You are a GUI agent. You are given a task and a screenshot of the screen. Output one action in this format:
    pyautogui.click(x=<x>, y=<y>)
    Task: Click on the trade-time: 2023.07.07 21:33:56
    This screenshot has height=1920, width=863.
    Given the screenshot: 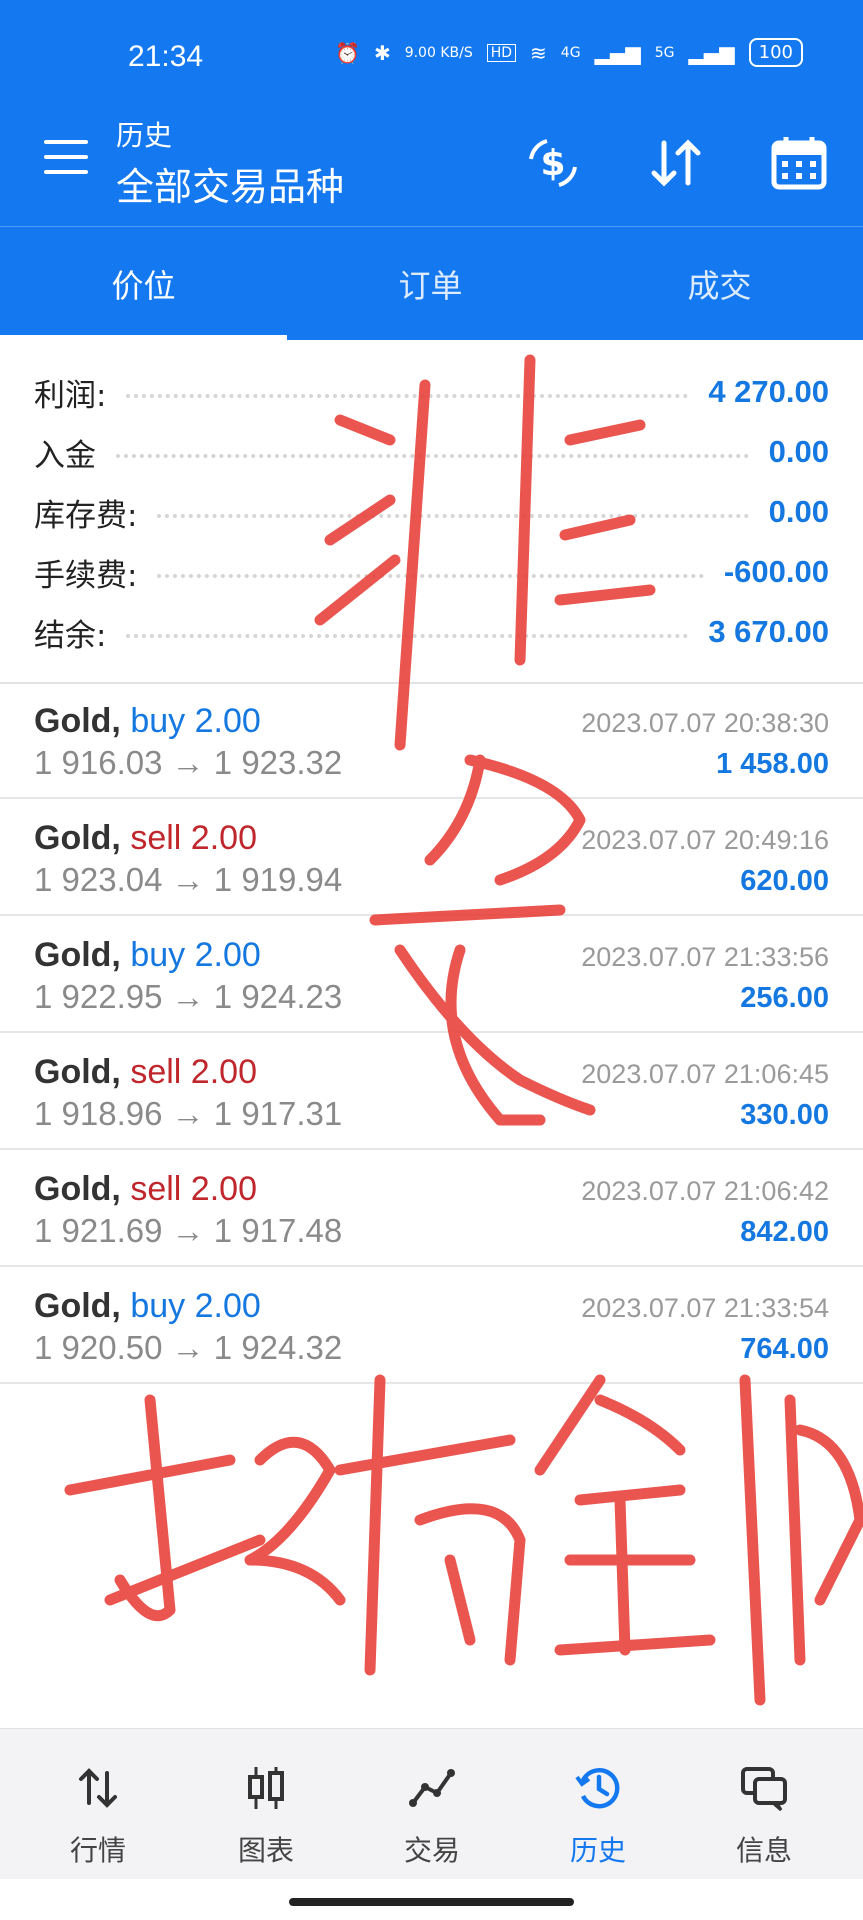 What is the action you would take?
    pyautogui.click(x=705, y=957)
    